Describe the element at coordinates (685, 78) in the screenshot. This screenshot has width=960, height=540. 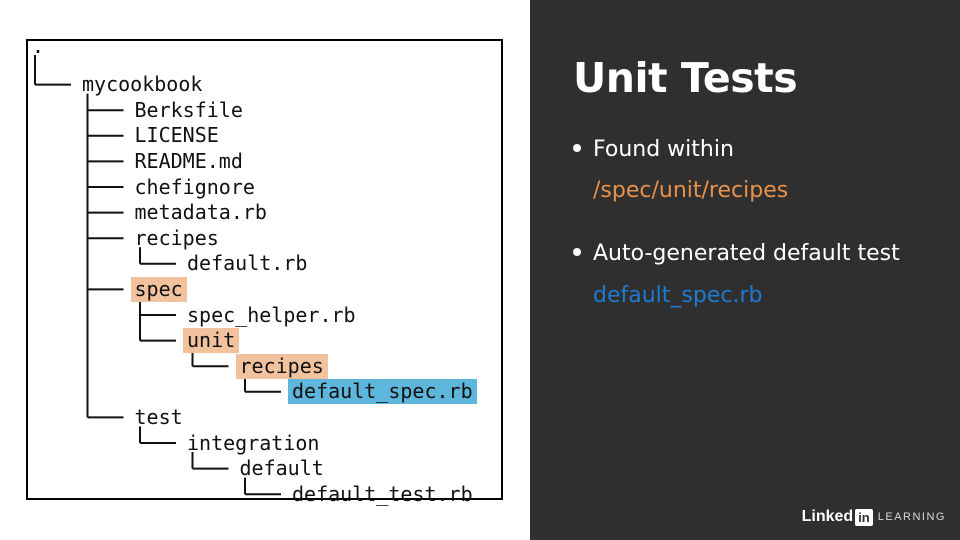
I see `slide-title: Unit Tests` at that location.